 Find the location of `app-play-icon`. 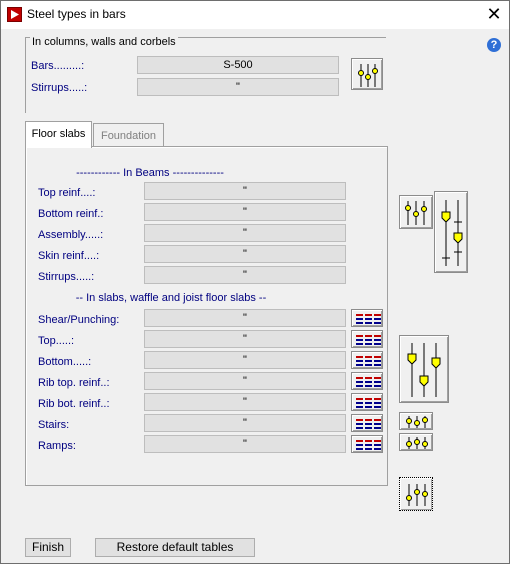

app-play-icon is located at coordinates (14, 14).